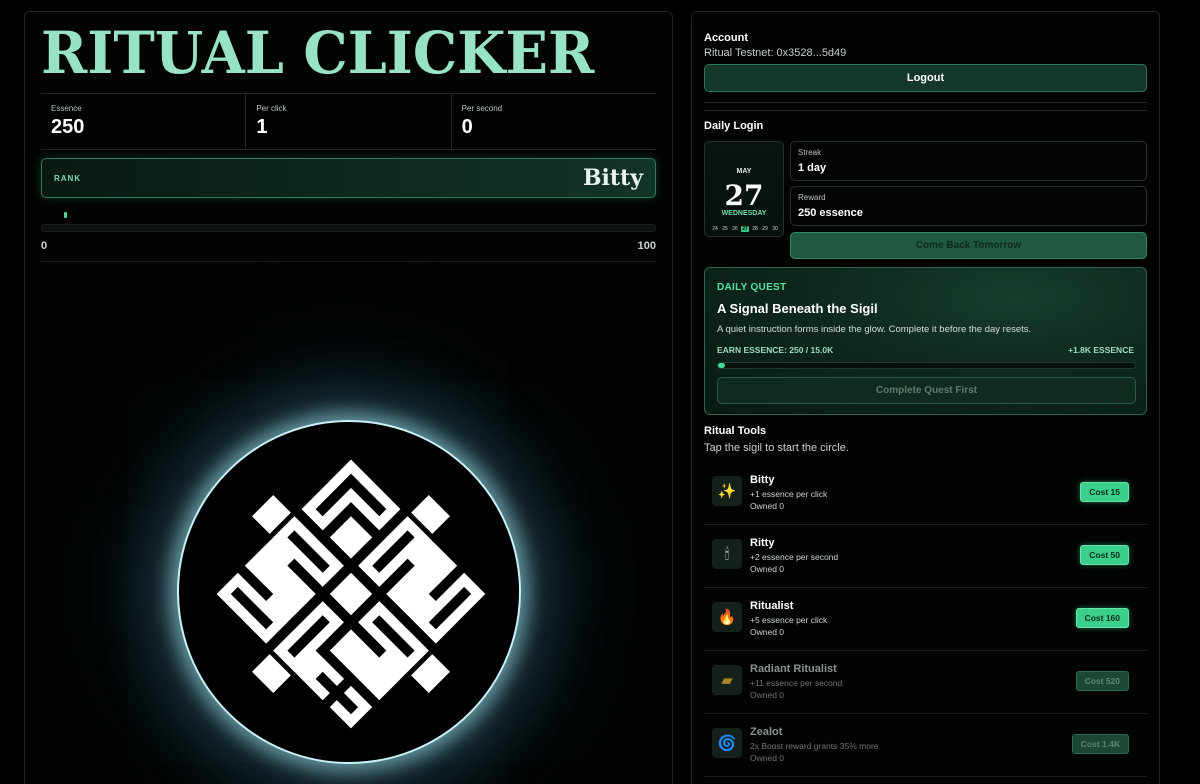  Describe the element at coordinates (66, 108) in the screenshot. I see `stat-label: Essence` at that location.